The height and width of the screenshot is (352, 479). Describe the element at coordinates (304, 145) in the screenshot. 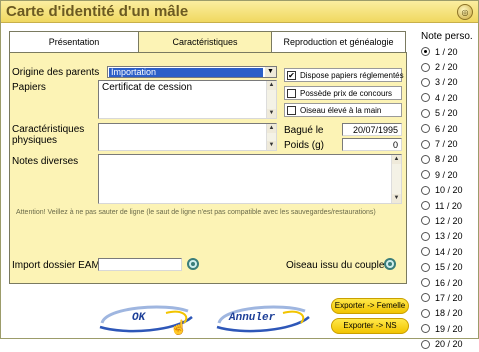

I see `poids-label: Poids (g)` at that location.